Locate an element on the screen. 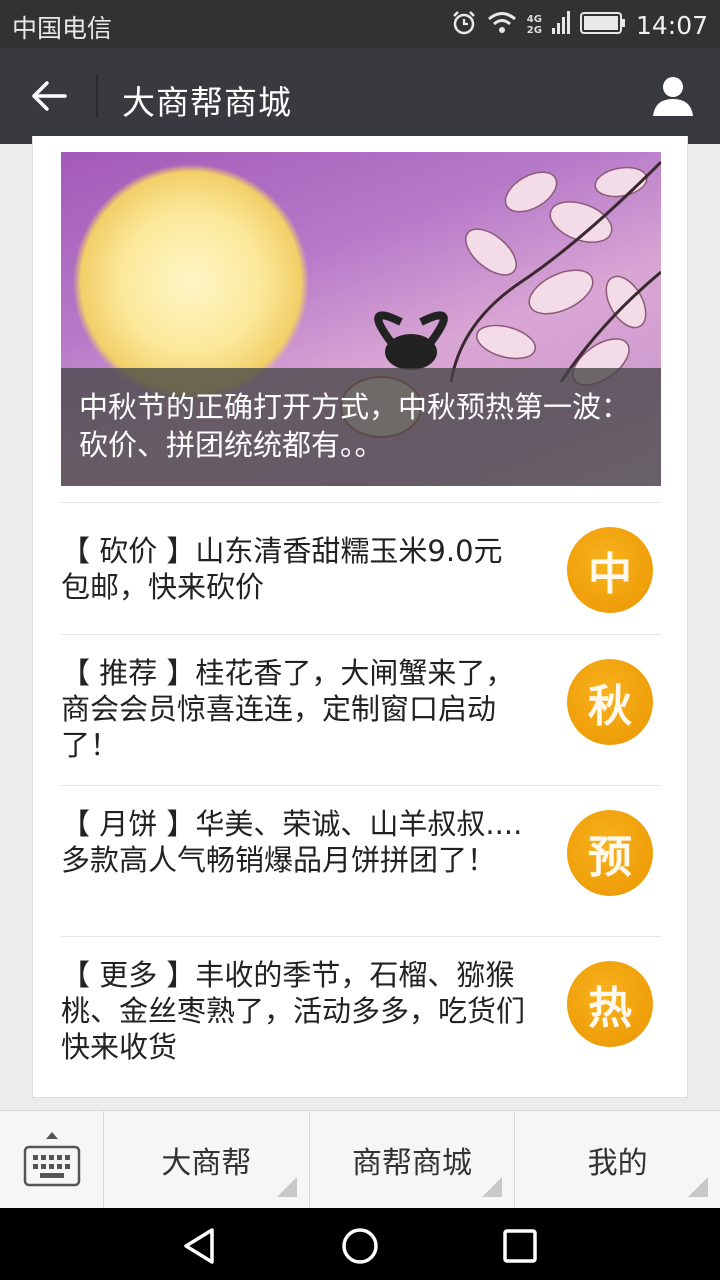  wifi-icon is located at coordinates (502, 25).